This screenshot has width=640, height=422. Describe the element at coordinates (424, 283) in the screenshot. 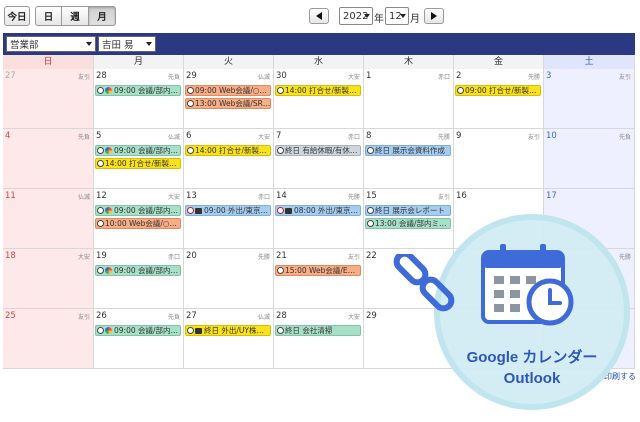

I see `link-icon` at that location.